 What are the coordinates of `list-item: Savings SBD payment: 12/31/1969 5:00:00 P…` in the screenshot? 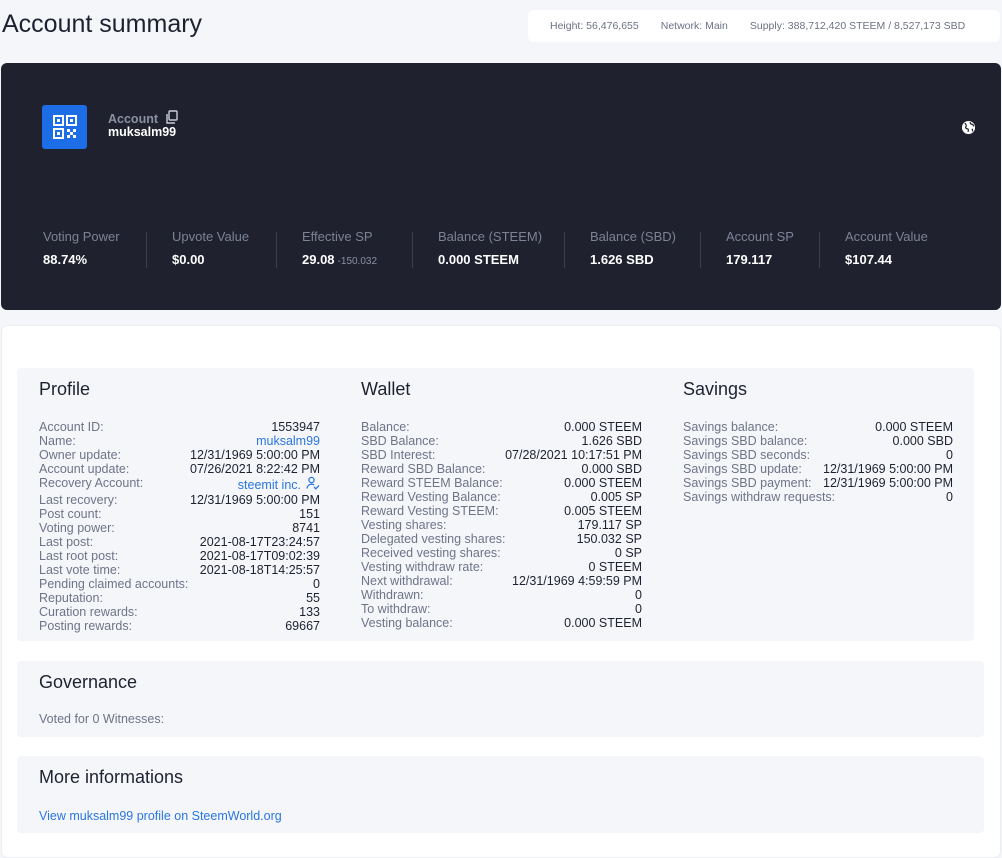 It's located at (818, 483).